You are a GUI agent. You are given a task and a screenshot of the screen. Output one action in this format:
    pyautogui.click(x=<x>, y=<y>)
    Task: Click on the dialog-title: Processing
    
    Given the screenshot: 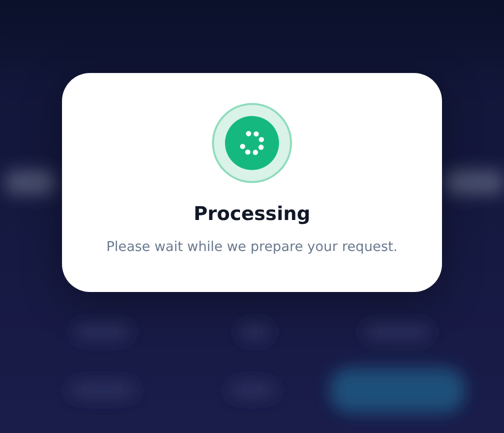 What is the action you would take?
    pyautogui.click(x=252, y=214)
    